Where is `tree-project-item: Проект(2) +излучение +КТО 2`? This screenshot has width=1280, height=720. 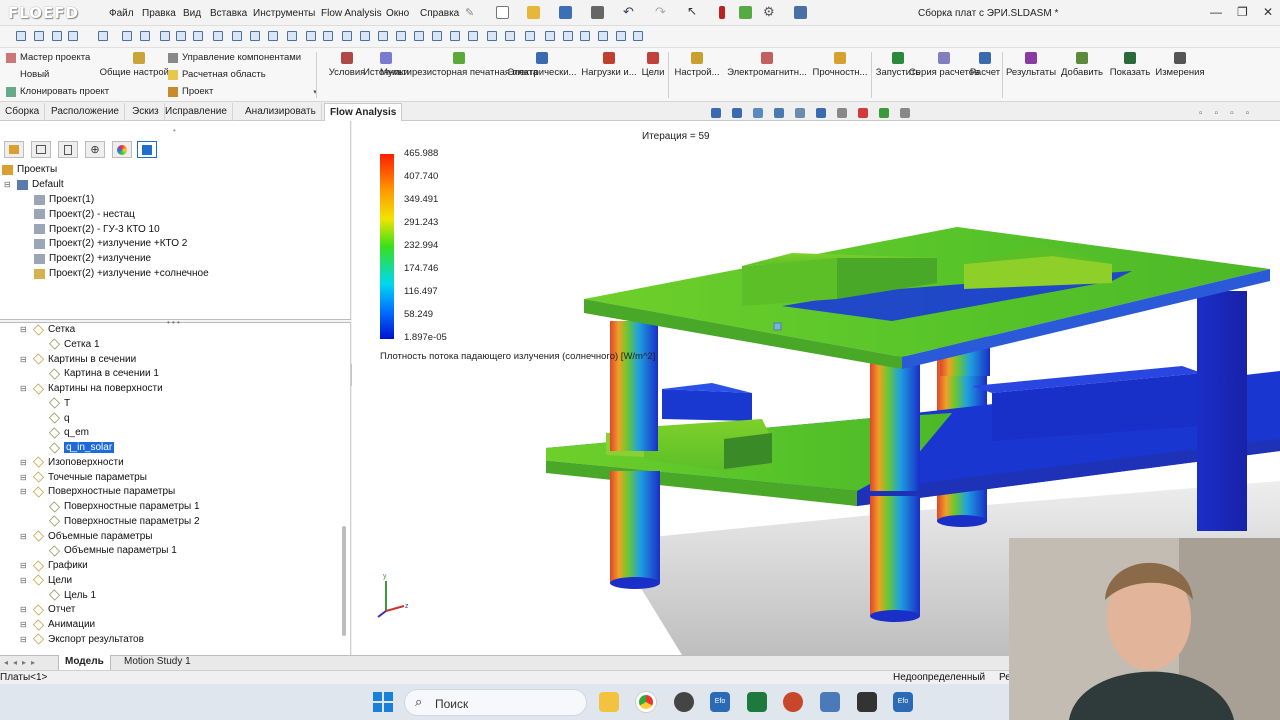
tree-project-item: Проект(2) +излучение +КТО 2 is located at coordinates (110, 243).